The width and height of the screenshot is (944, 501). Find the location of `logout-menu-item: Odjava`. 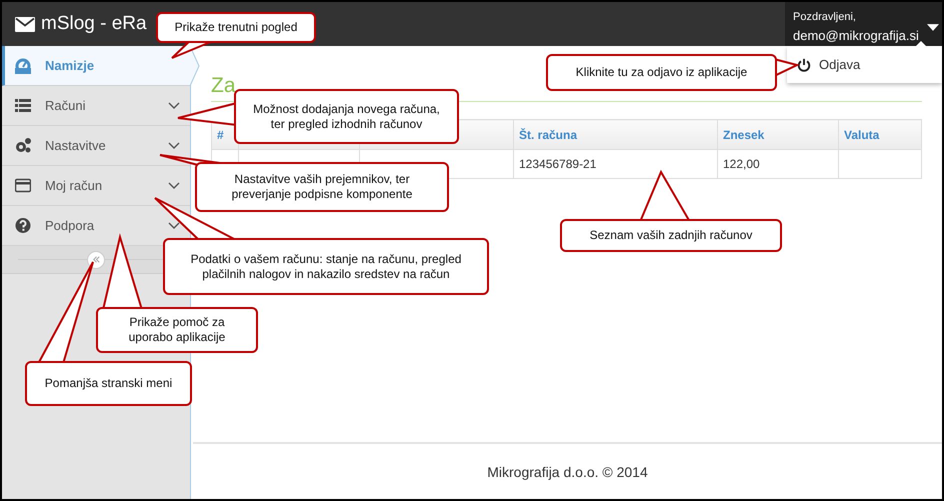

logout-menu-item: Odjava is located at coordinates (864, 64).